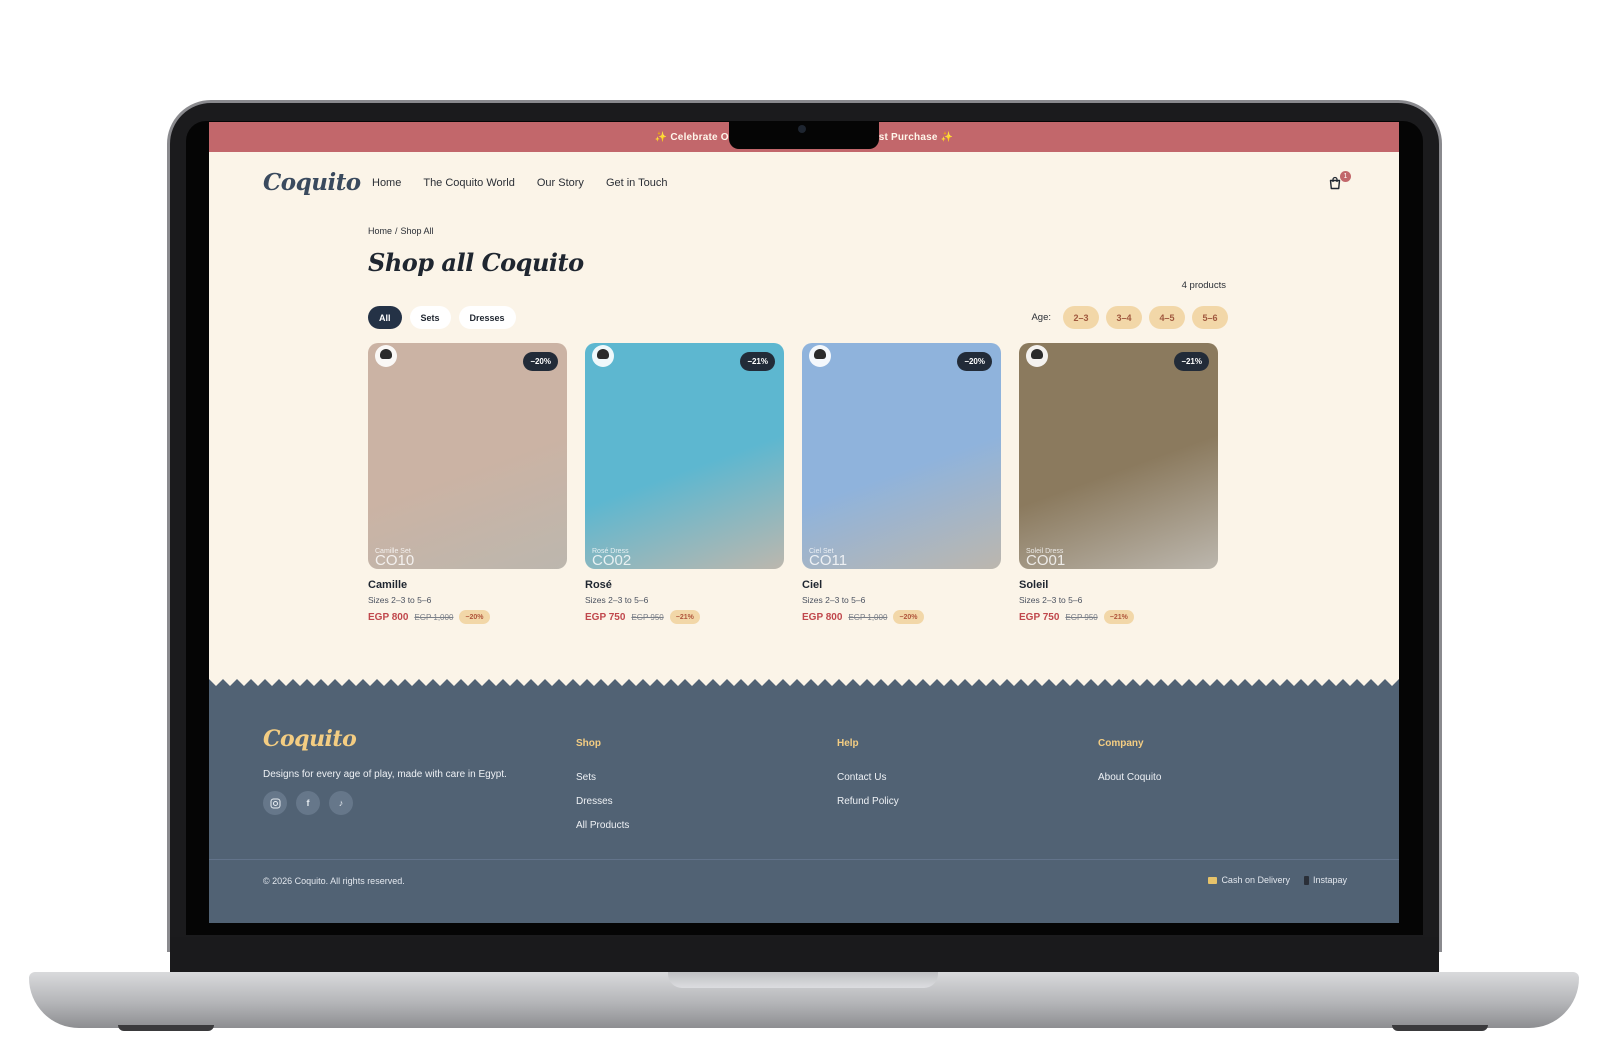  I want to click on nav-coquito-world: The Coquito World, so click(469, 183).